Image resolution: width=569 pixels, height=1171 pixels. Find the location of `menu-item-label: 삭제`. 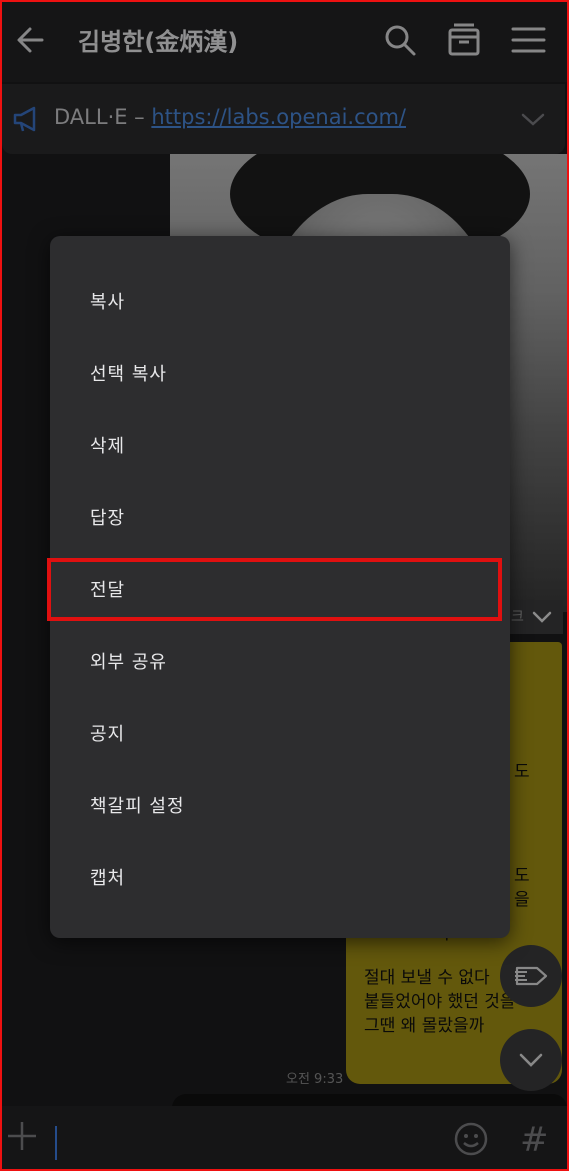

menu-item-label: 삭제 is located at coordinates (108, 446).